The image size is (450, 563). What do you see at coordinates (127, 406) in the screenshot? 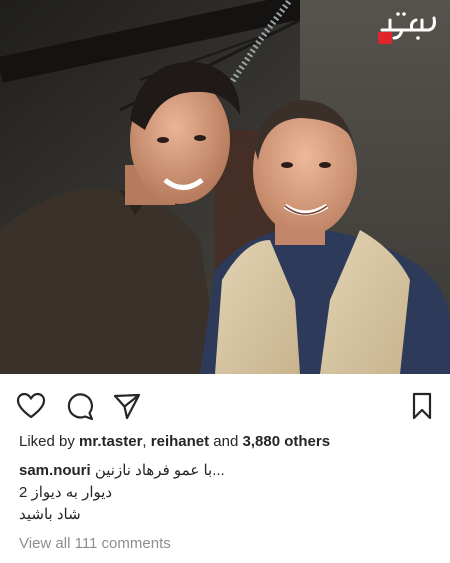
I see `paper-plane-icon` at bounding box center [127, 406].